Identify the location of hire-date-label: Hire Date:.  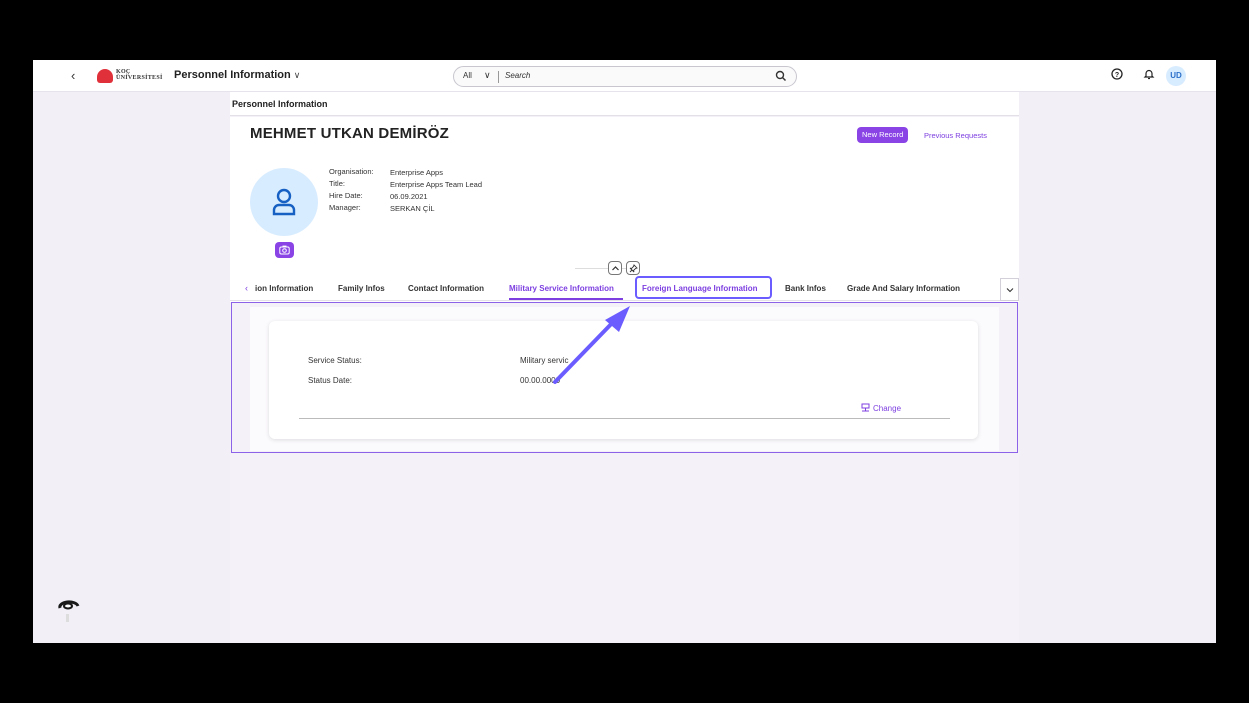
(346, 195).